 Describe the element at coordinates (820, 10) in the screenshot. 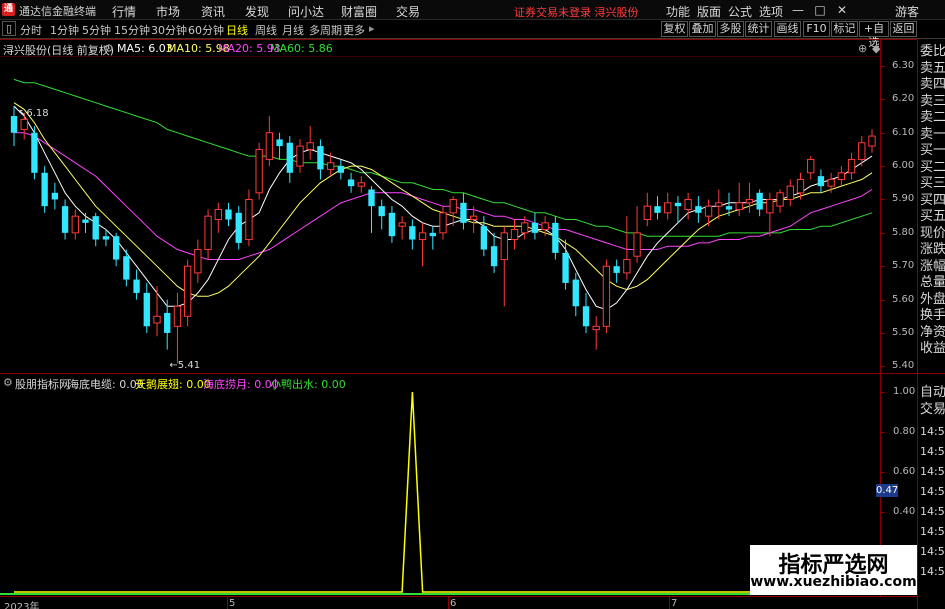

I see `maximize-button: □` at that location.